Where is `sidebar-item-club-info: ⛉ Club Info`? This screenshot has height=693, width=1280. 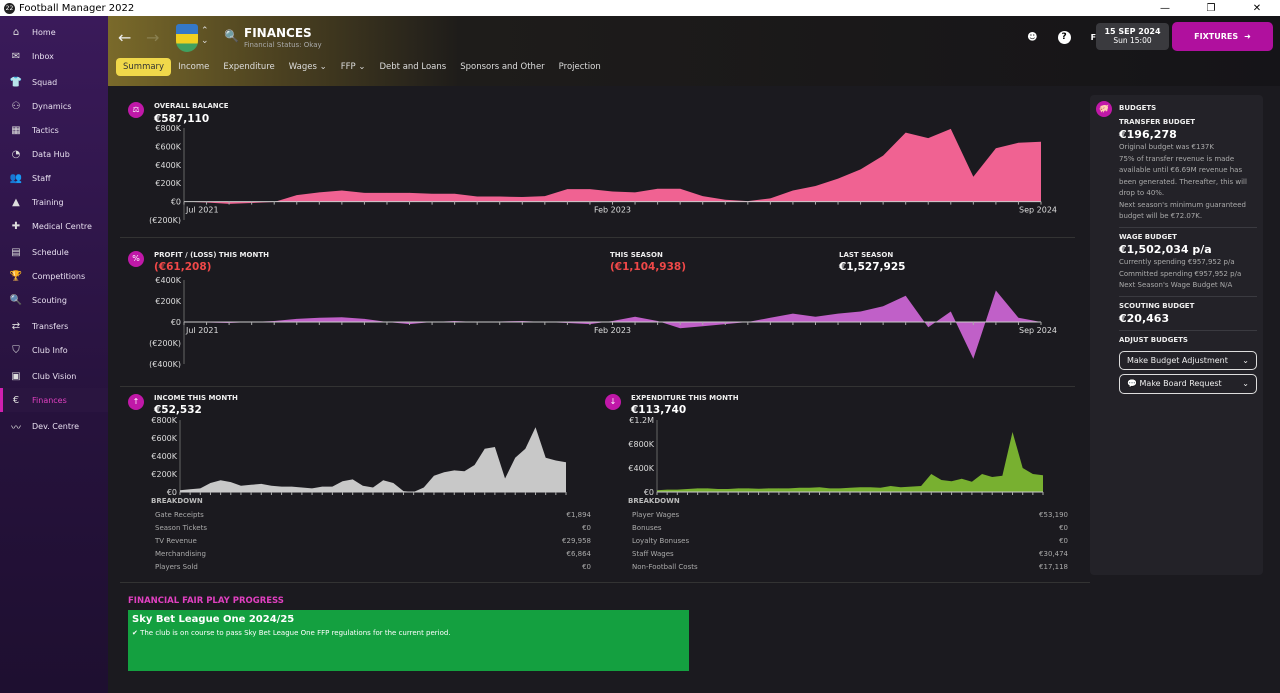
sidebar-item-club-info: ⛉ Club Info is located at coordinates (54, 350).